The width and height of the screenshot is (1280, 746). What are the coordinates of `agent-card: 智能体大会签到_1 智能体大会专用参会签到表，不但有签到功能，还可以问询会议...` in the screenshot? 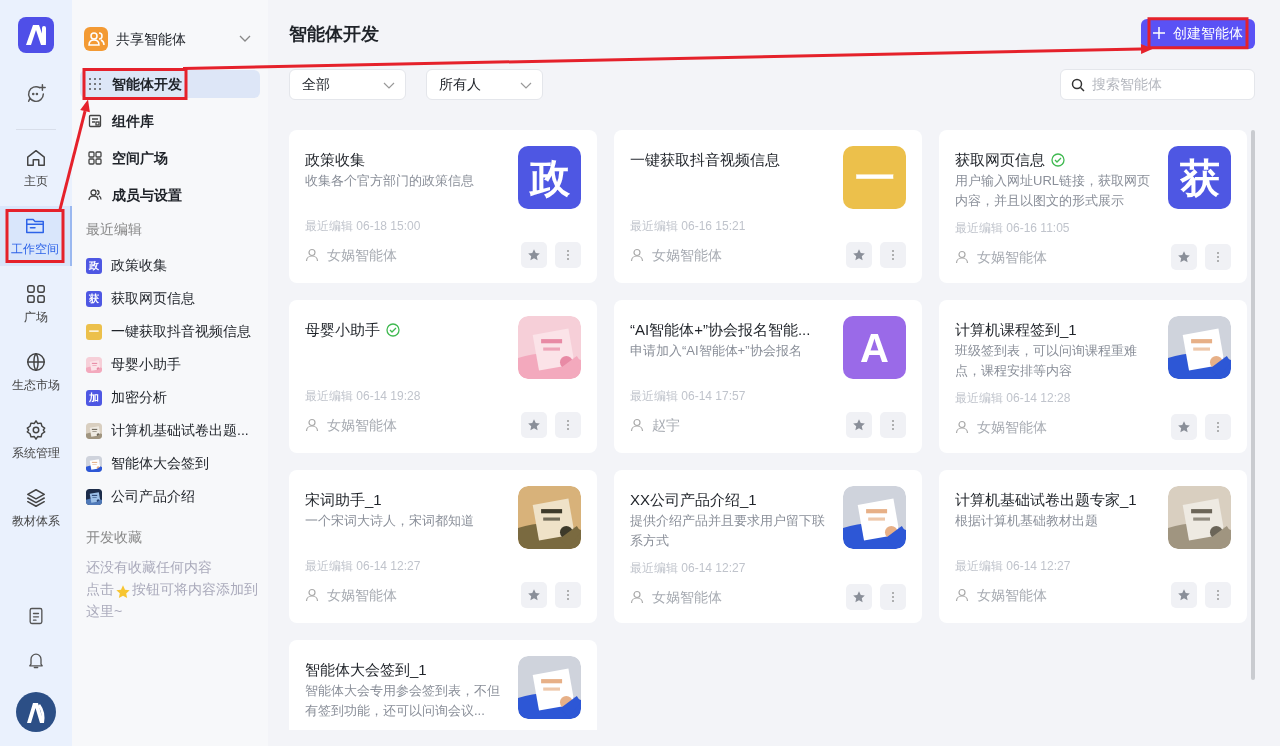 It's located at (443, 685).